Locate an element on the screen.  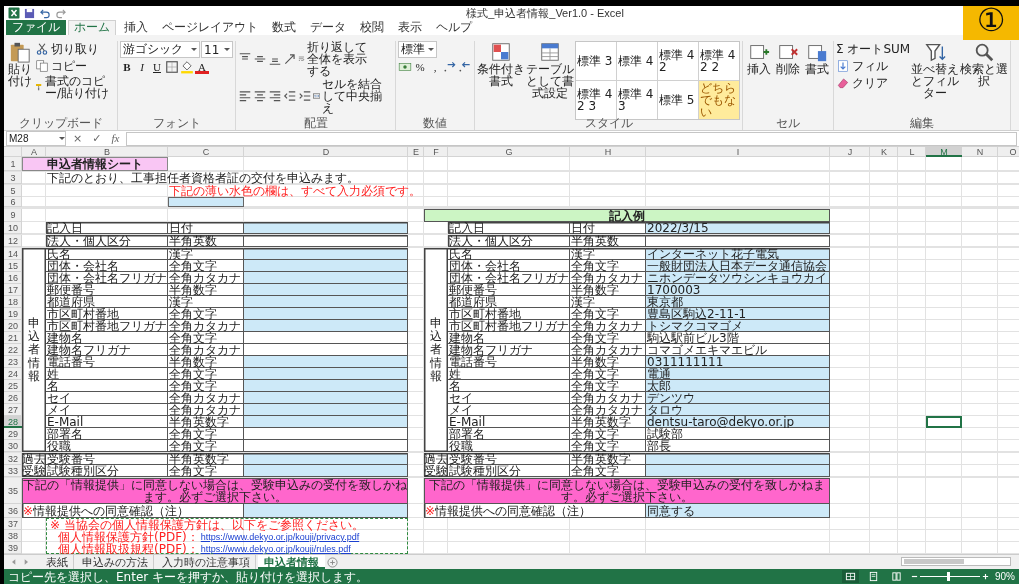
row-number: 23 is located at coordinates (13, 362).